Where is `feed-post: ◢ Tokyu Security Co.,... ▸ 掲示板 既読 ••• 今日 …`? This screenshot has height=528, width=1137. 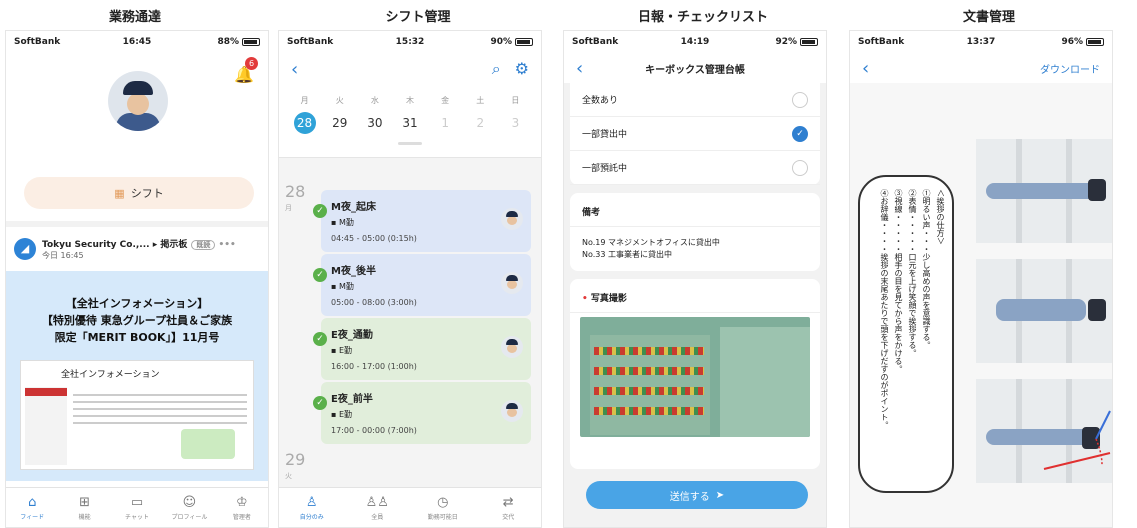
feed-post: ◢ Tokyu Security Co.,... ▸ 掲示板 既読 ••• 今日 … is located at coordinates (137, 358).